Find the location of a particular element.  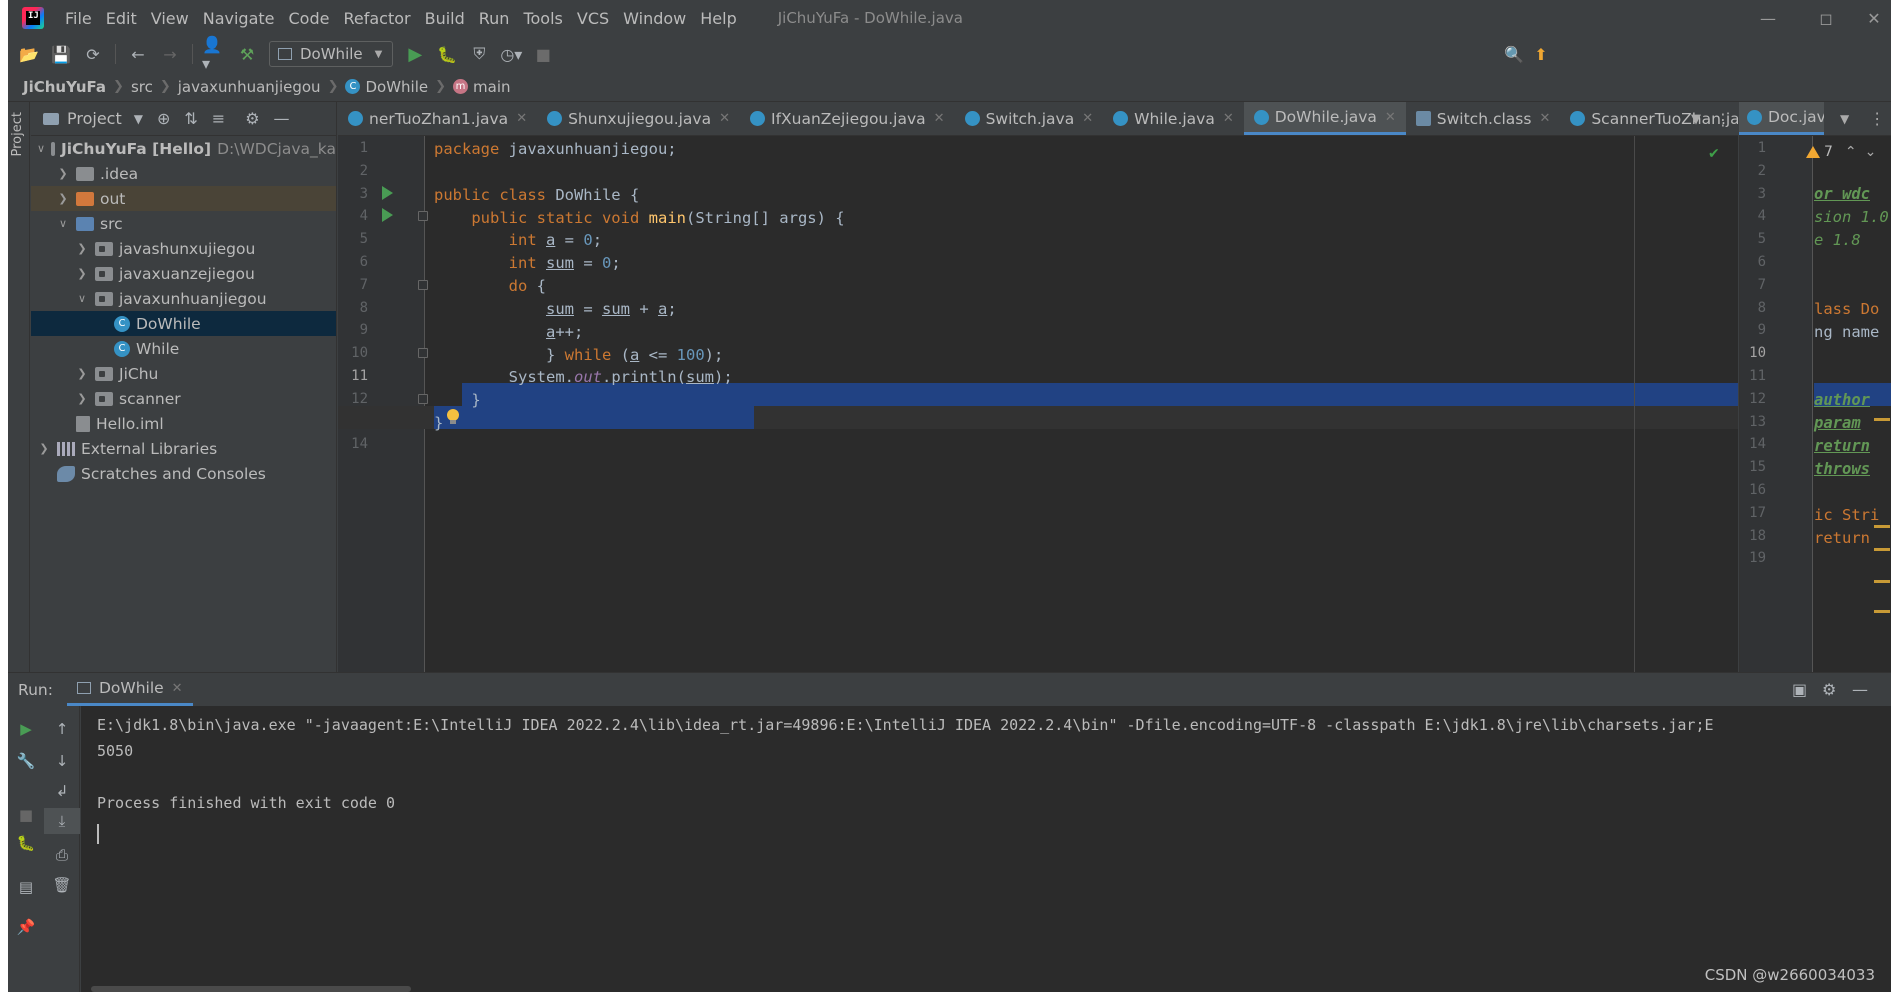

tree-item: ❯ .idea is located at coordinates (183, 173).